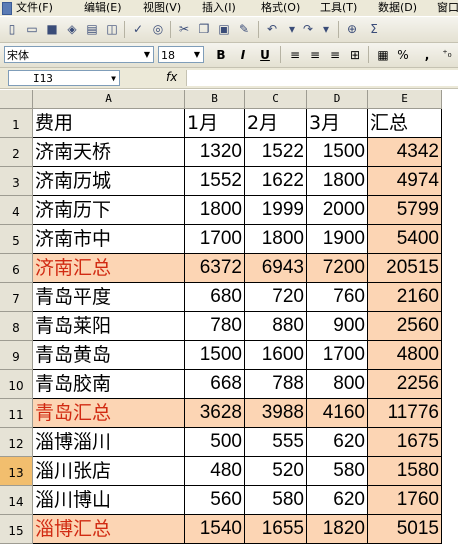 This screenshot has width=458, height=554. What do you see at coordinates (276, 355) in the screenshot?
I see `cell-c9: 1600` at bounding box center [276, 355].